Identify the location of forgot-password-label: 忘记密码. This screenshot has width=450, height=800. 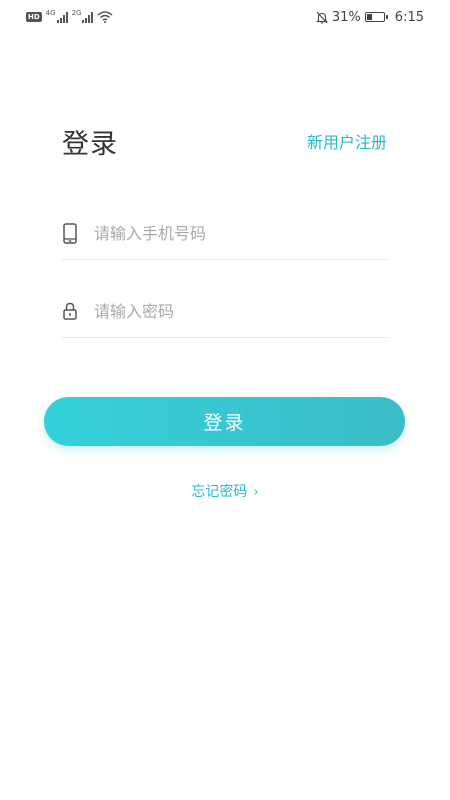
(219, 492).